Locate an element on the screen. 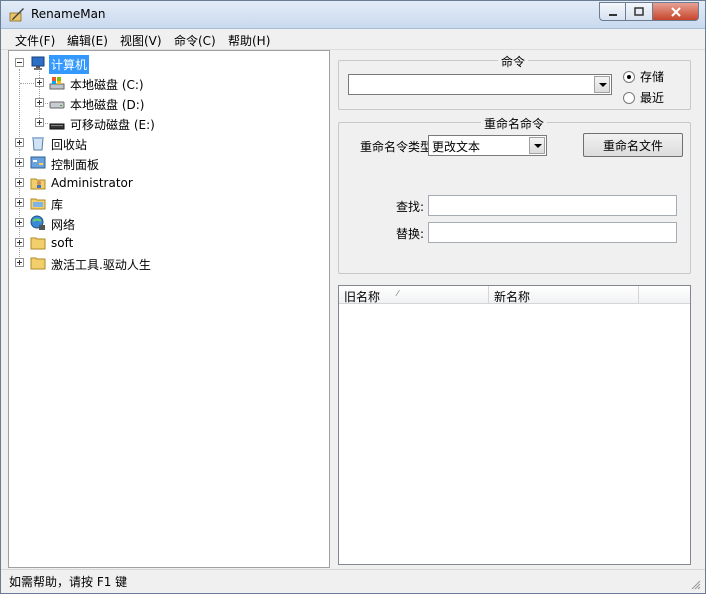  tree-label: 计算机 is located at coordinates (69, 64).